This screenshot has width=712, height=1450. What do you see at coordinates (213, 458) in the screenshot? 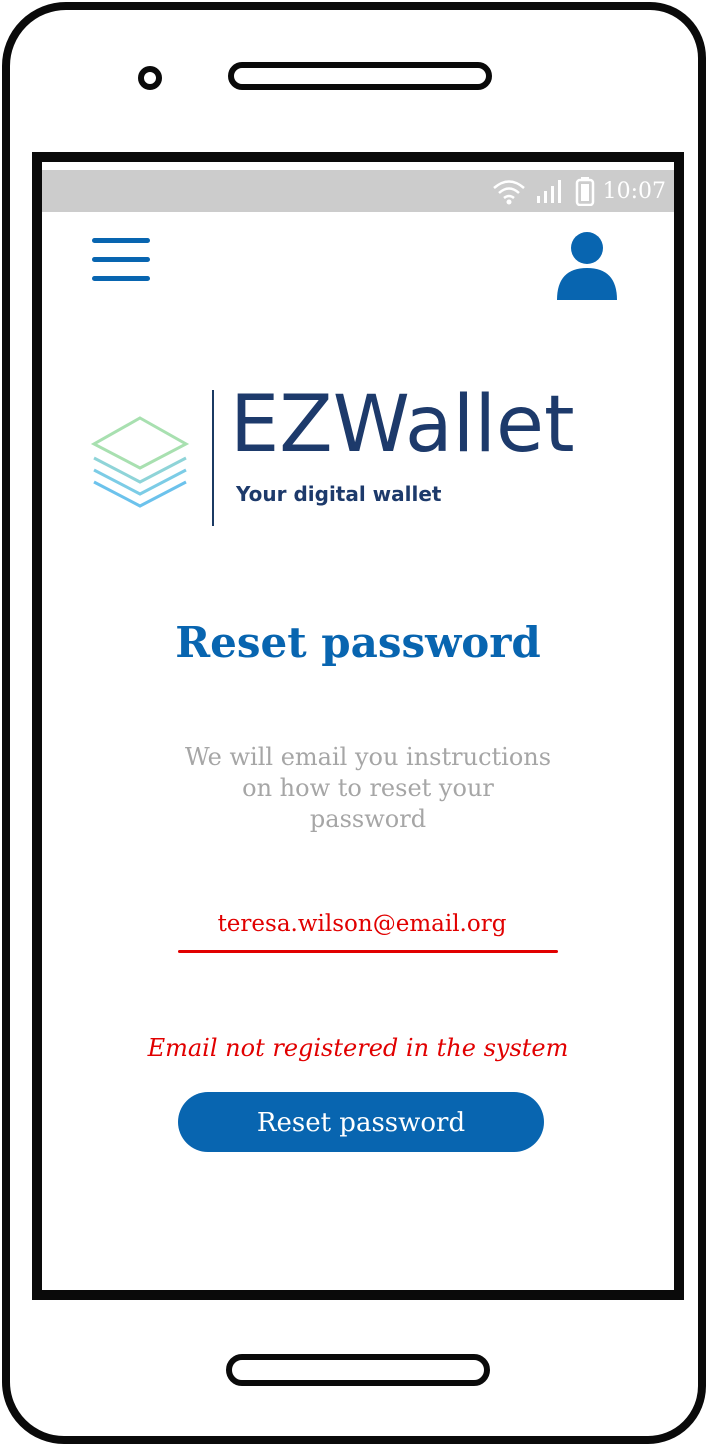
I see `logo-divider` at bounding box center [213, 458].